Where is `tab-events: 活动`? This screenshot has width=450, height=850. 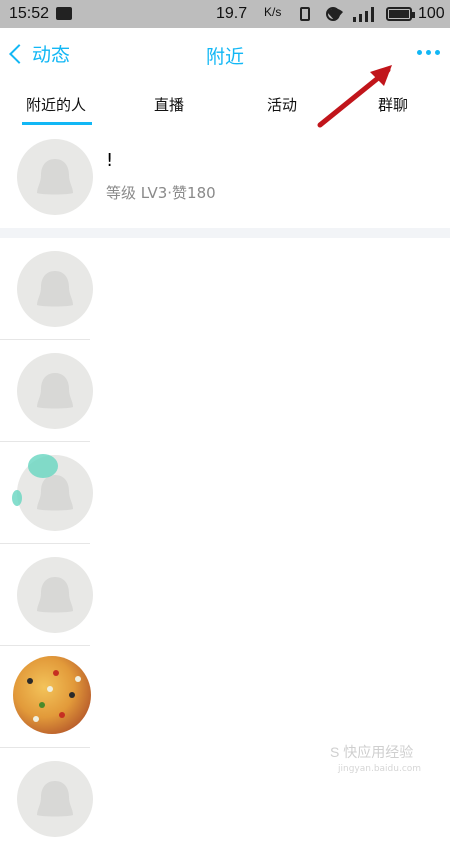
tab-events: 活动 is located at coordinates (282, 104).